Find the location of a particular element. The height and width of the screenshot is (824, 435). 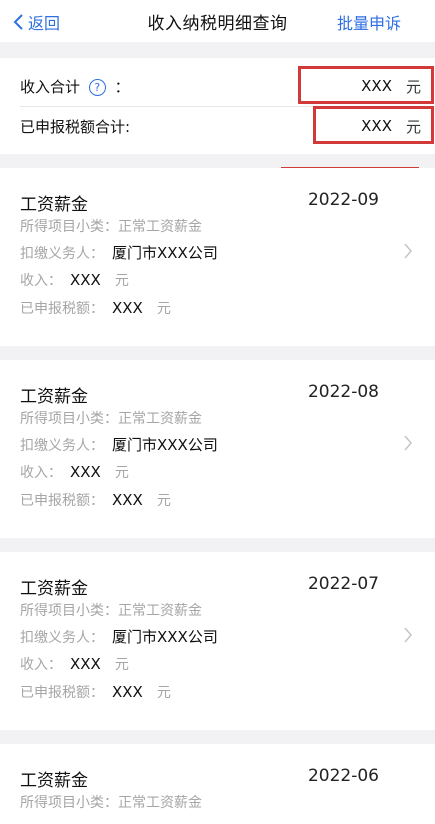

record-date: 2022-08 is located at coordinates (343, 392).